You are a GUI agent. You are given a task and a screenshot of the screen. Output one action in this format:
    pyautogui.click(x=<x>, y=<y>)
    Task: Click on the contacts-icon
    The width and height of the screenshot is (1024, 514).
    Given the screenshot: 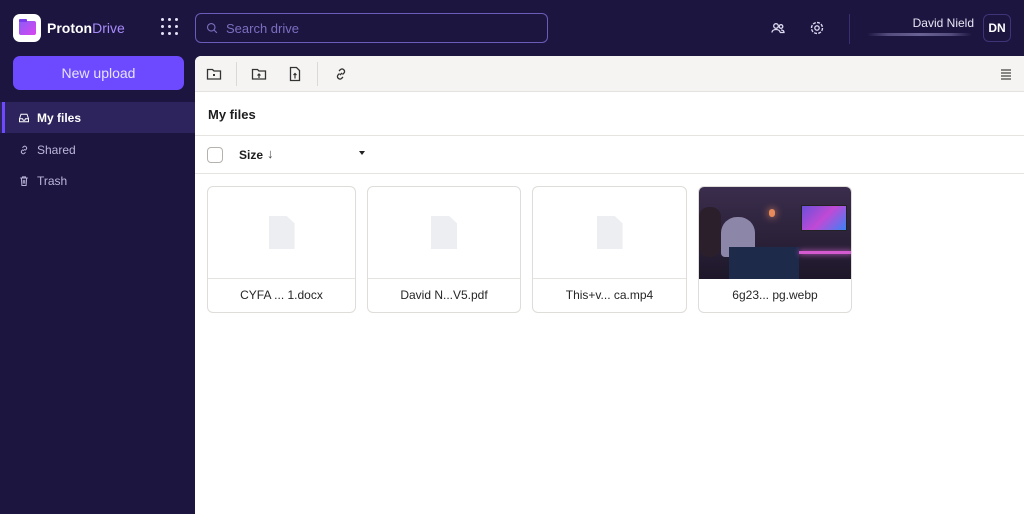 What is the action you would take?
    pyautogui.click(x=778, y=28)
    